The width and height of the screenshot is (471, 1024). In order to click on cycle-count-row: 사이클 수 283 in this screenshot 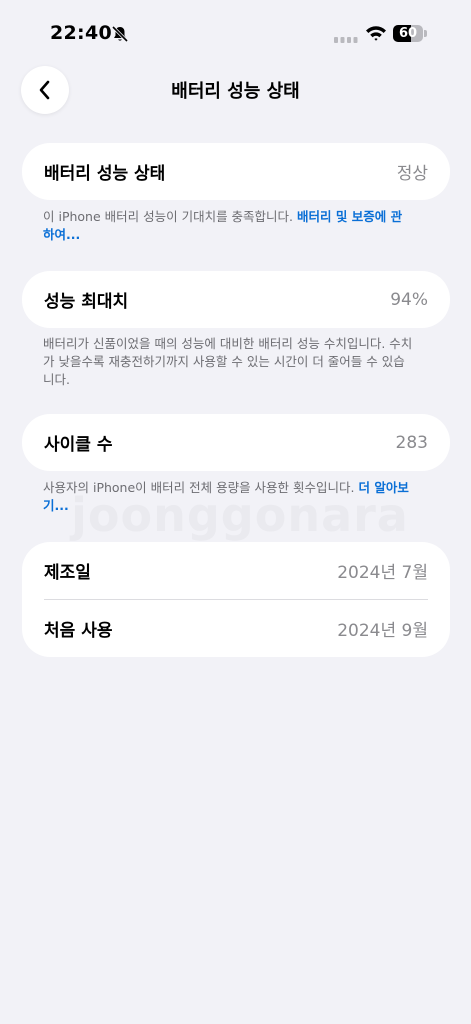, I will do `click(236, 442)`.